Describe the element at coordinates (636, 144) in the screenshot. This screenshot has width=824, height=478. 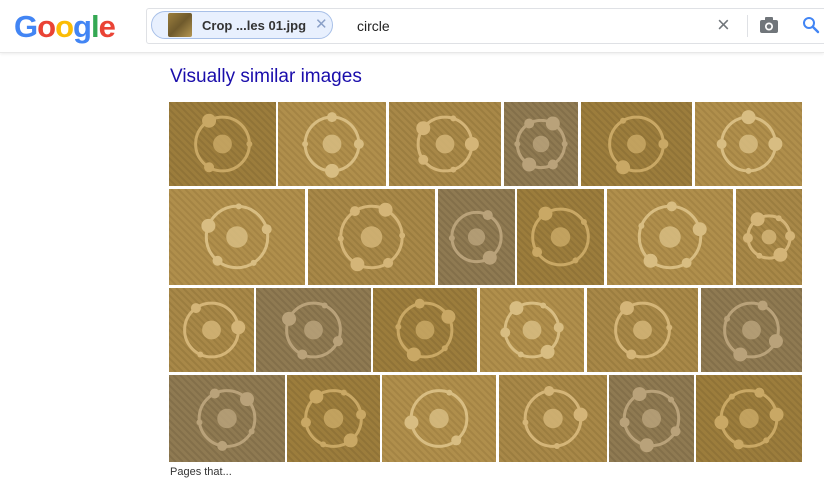
I see `crop-circle-yin-yang-image` at that location.